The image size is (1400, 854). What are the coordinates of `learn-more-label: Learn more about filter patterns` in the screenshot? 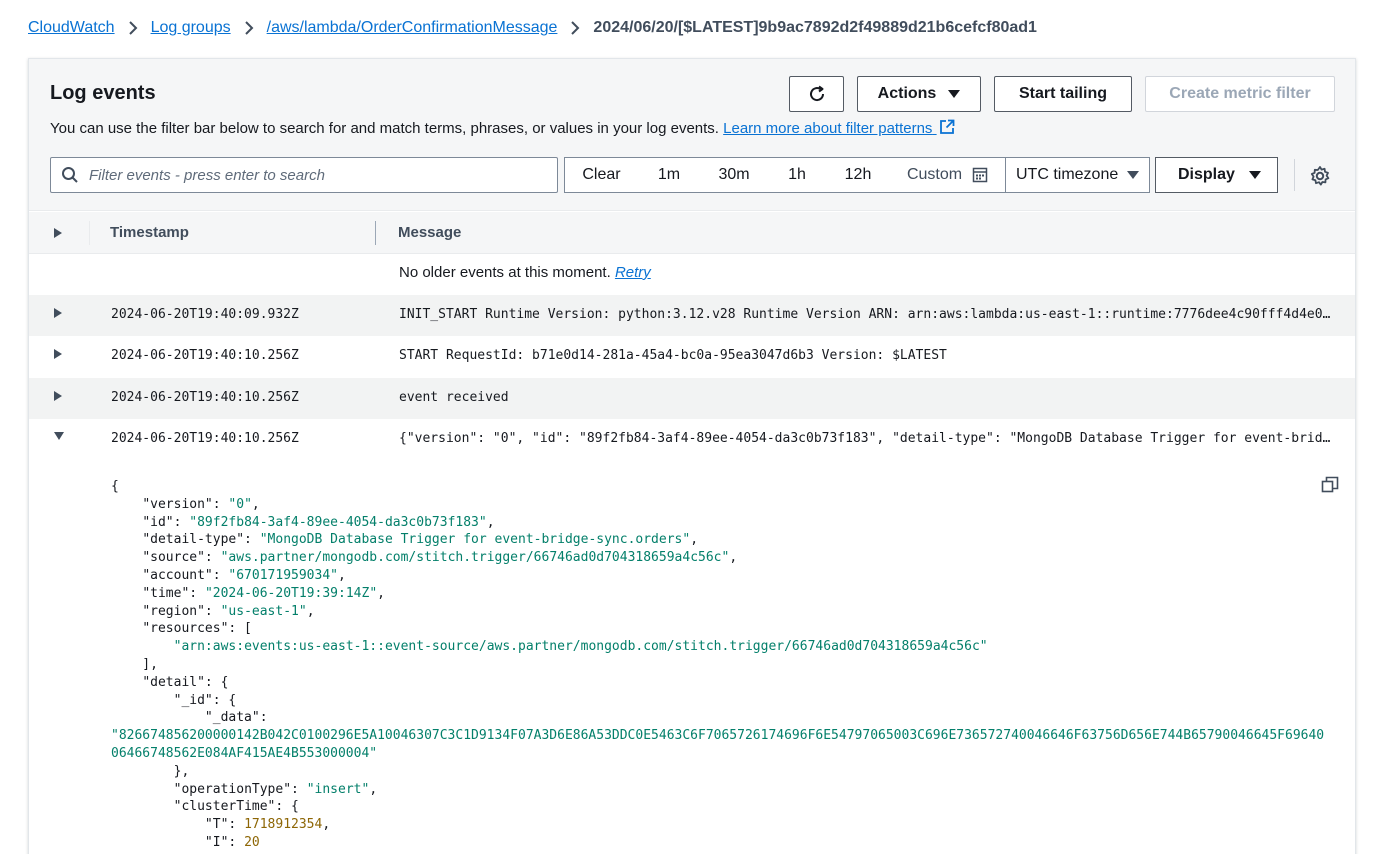 It's located at (828, 128).